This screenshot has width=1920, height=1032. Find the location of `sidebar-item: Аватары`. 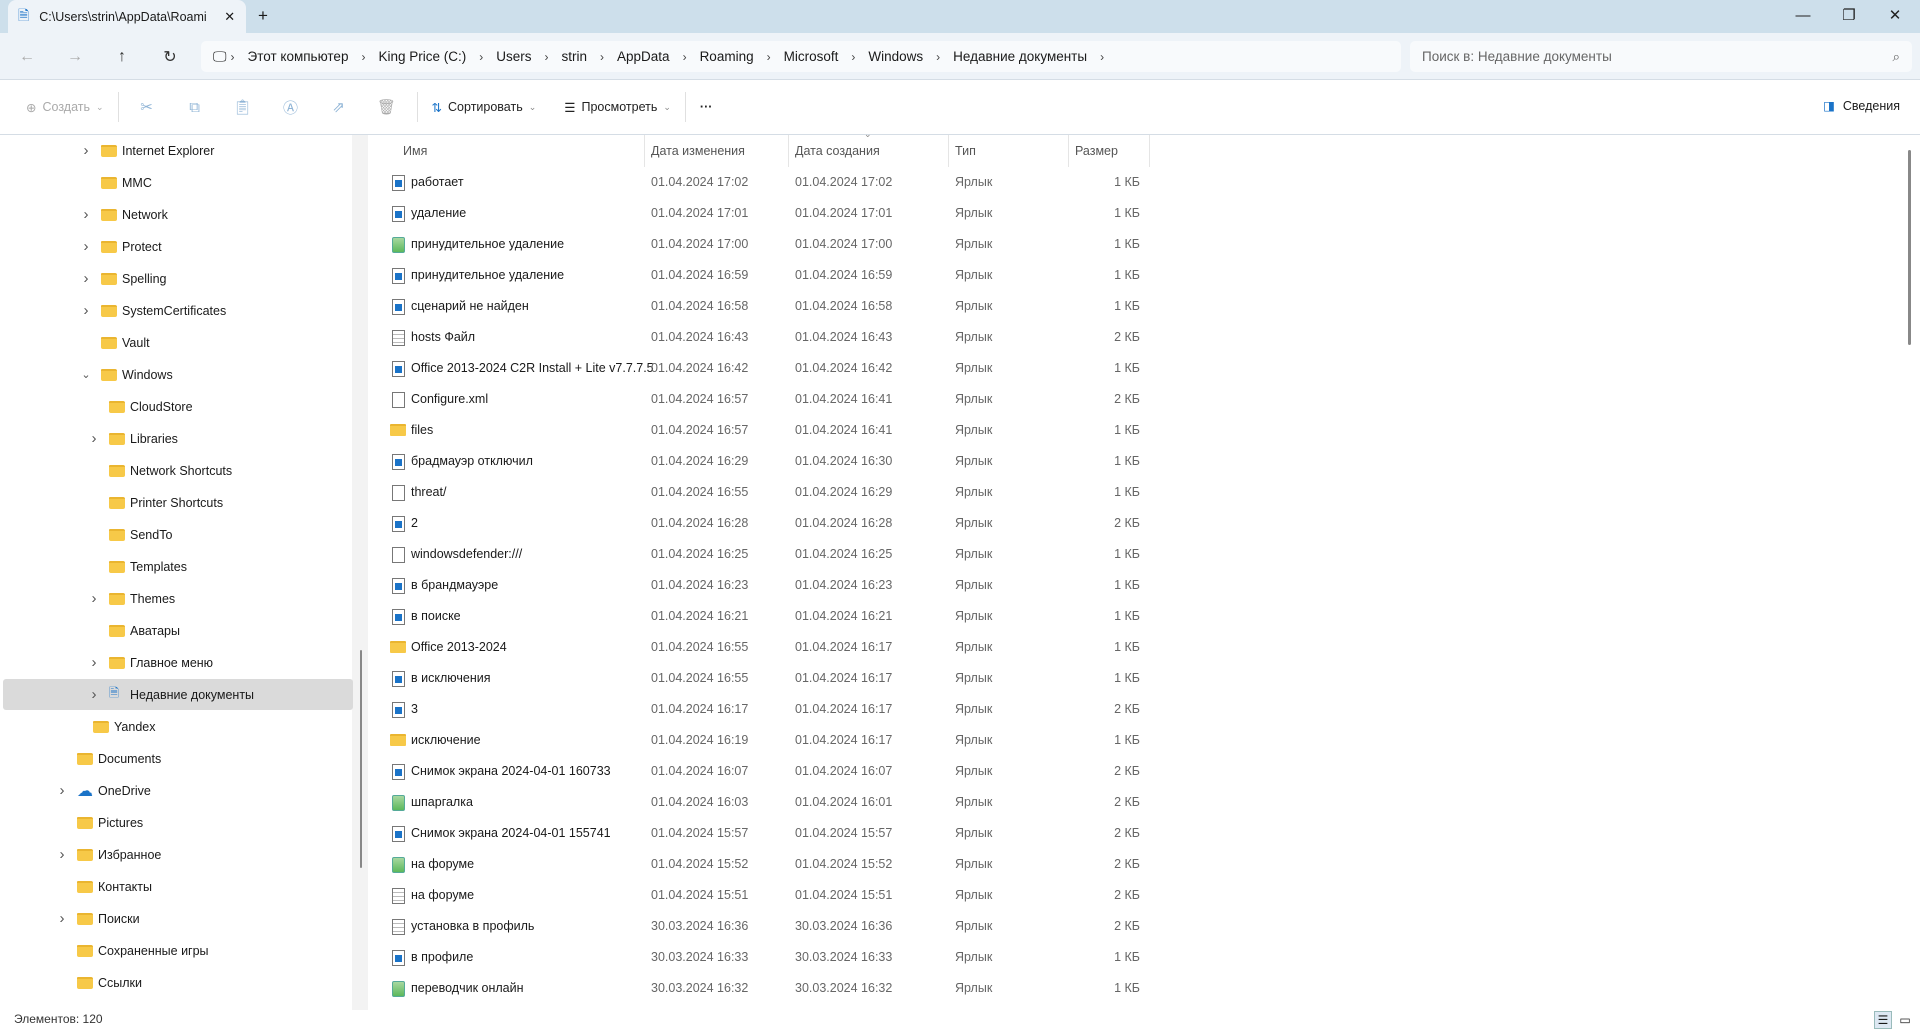

sidebar-item: Аватары is located at coordinates (178, 630).